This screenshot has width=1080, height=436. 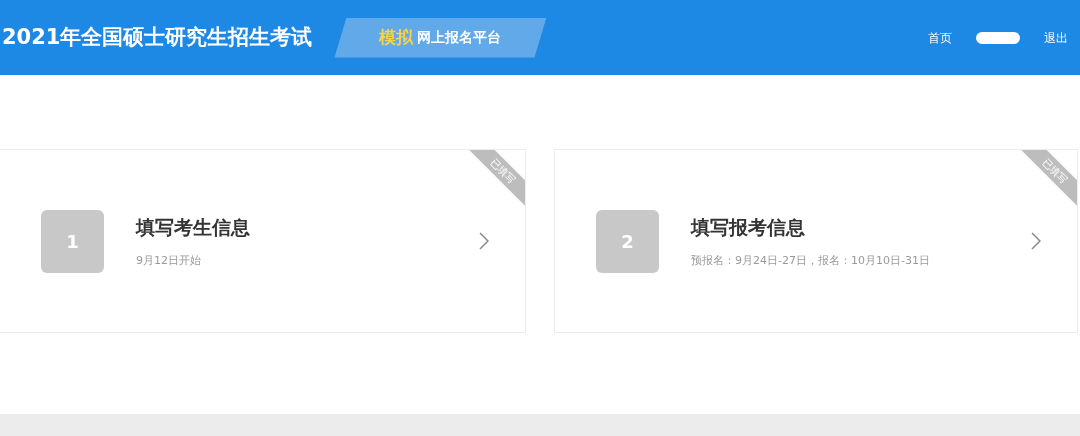 I want to click on redacted-mark, so click(x=998, y=37).